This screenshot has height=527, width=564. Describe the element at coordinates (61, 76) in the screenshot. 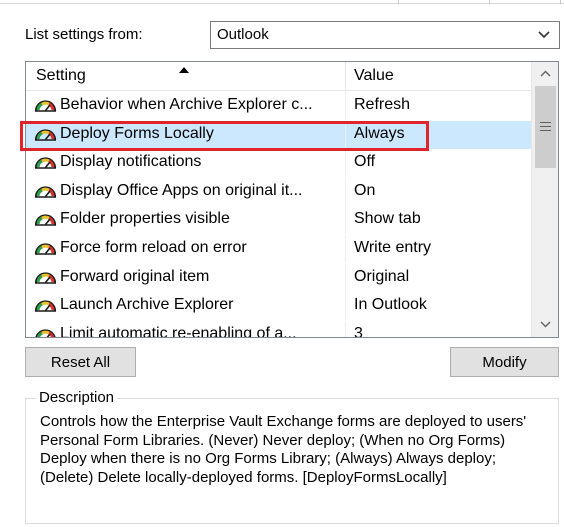

I see `column-header-setting: Setting` at that location.